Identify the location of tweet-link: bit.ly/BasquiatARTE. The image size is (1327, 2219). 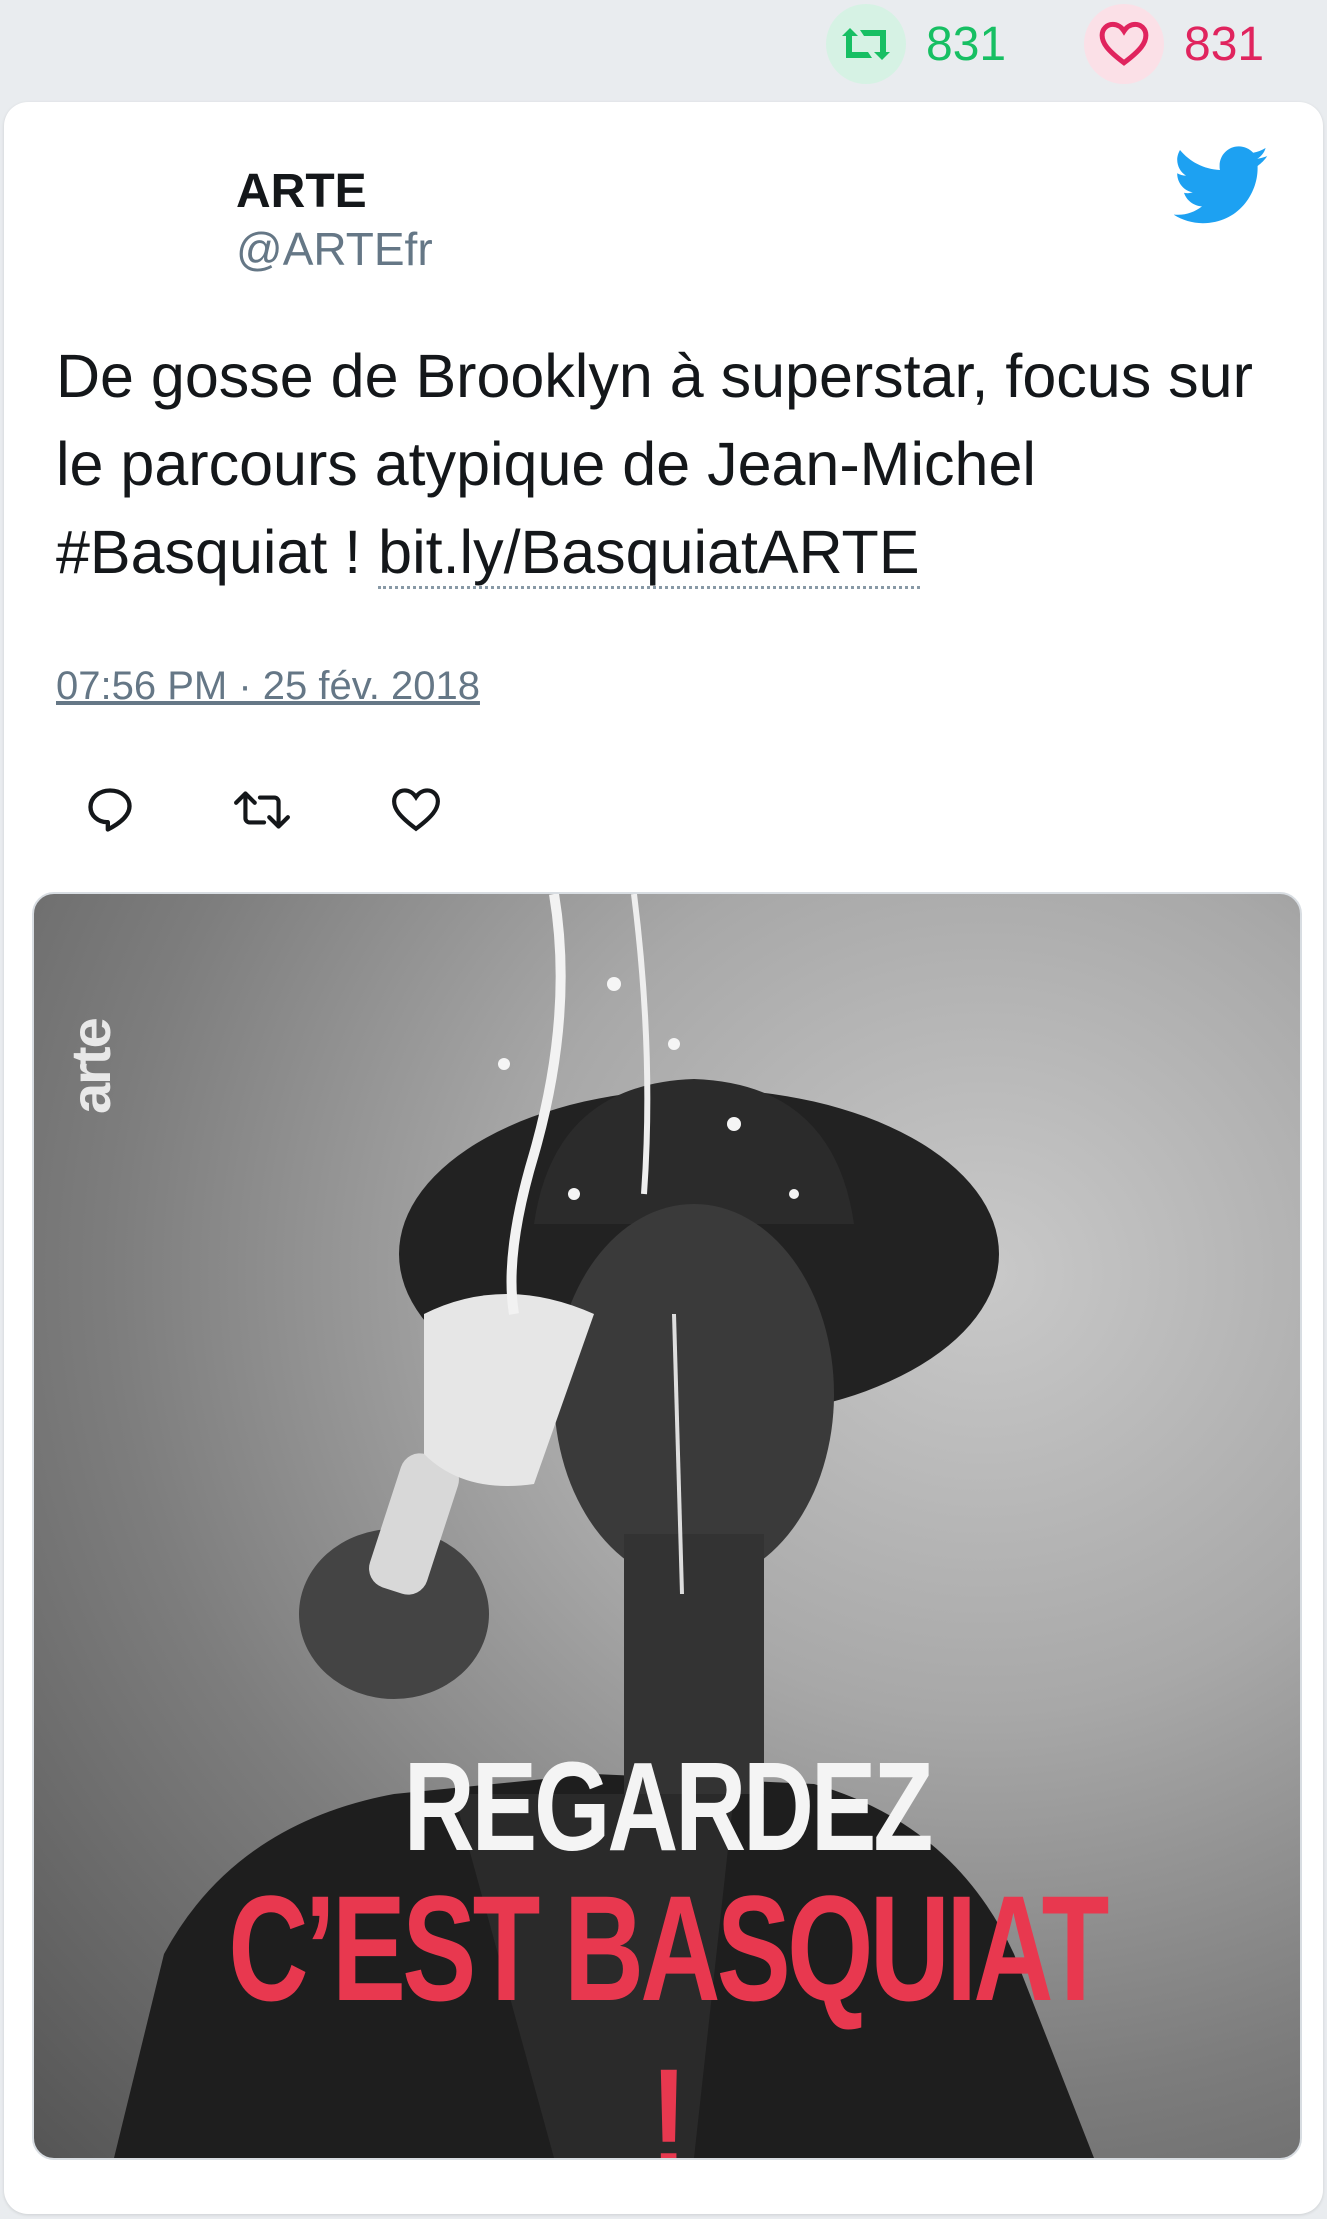
(649, 553).